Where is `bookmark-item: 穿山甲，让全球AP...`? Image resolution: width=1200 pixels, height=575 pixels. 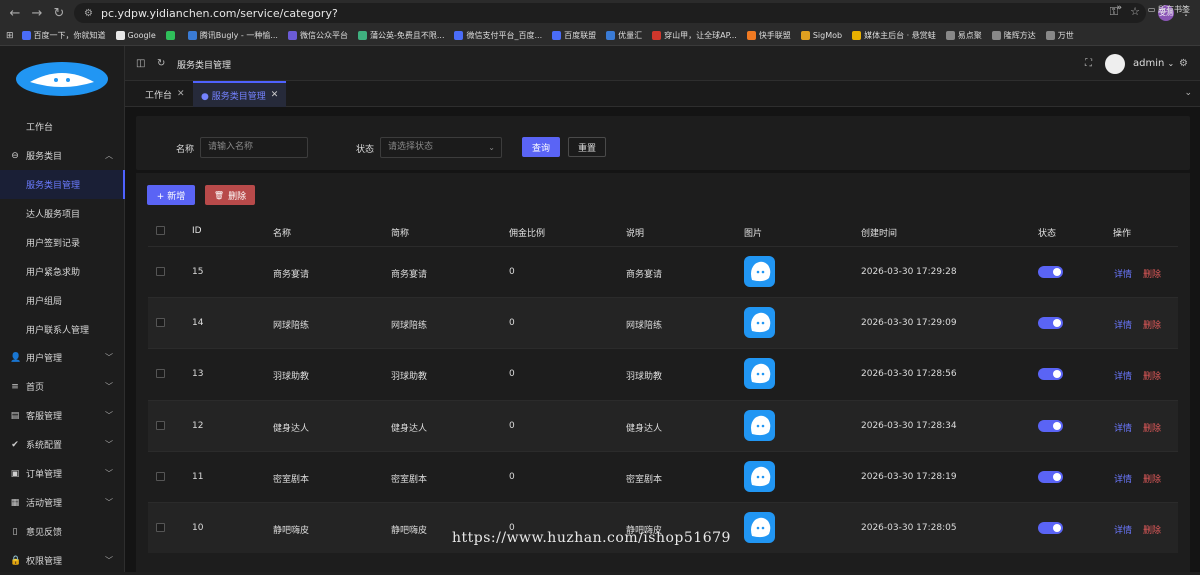 bookmark-item: 穿山甲，让全球AP... is located at coordinates (694, 35).